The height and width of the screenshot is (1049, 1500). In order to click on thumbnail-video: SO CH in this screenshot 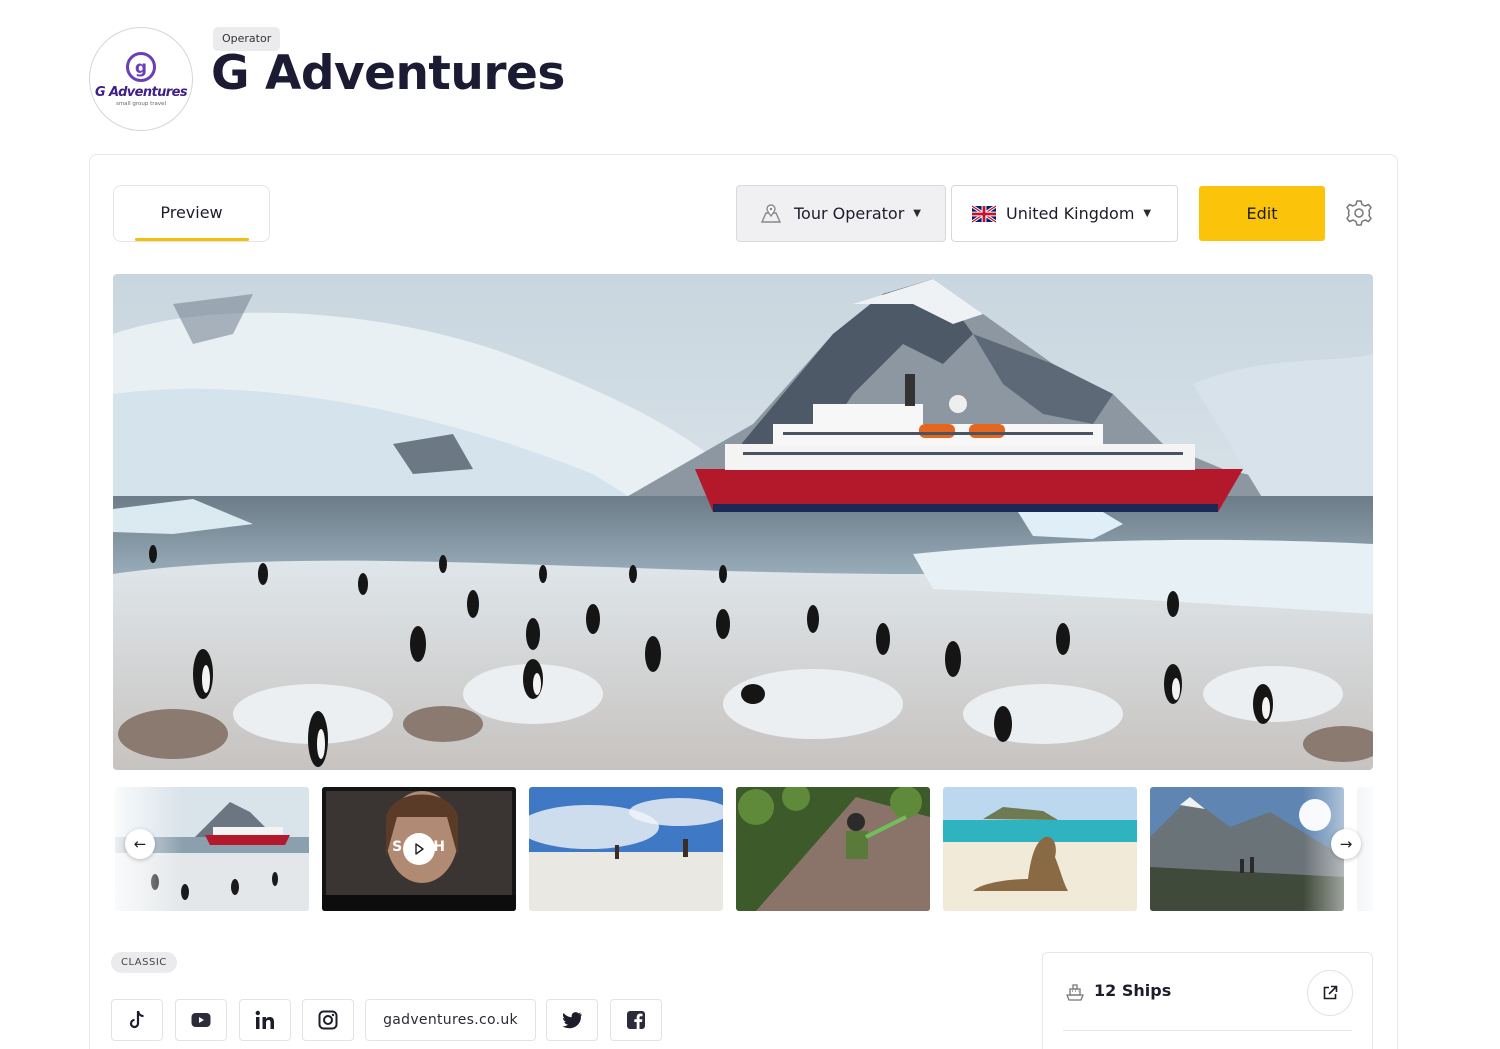, I will do `click(419, 849)`.